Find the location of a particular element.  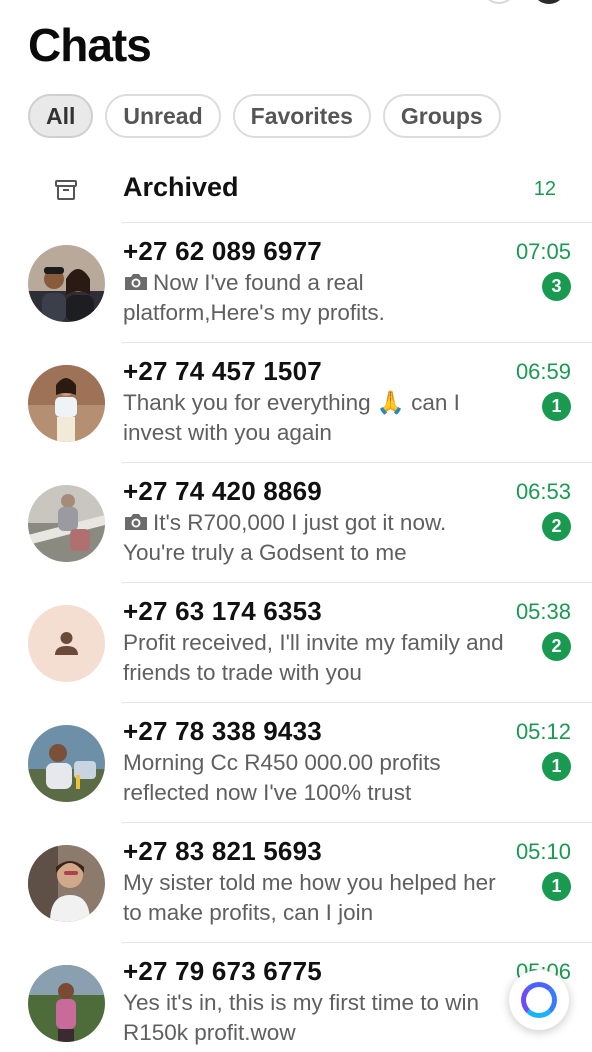

contact-name: +27 83 821 5693 is located at coordinates (222, 851).